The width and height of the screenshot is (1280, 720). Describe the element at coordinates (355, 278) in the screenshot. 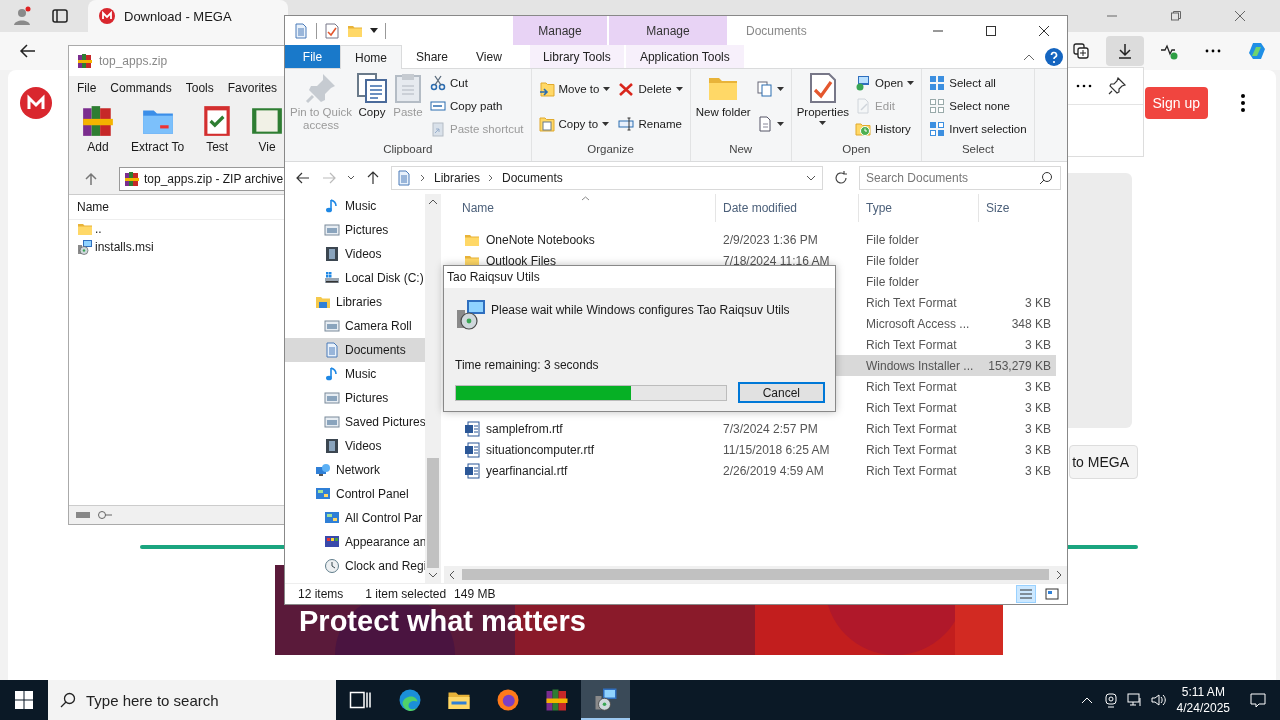

I see `nav-item: Local Disk (C:)` at that location.